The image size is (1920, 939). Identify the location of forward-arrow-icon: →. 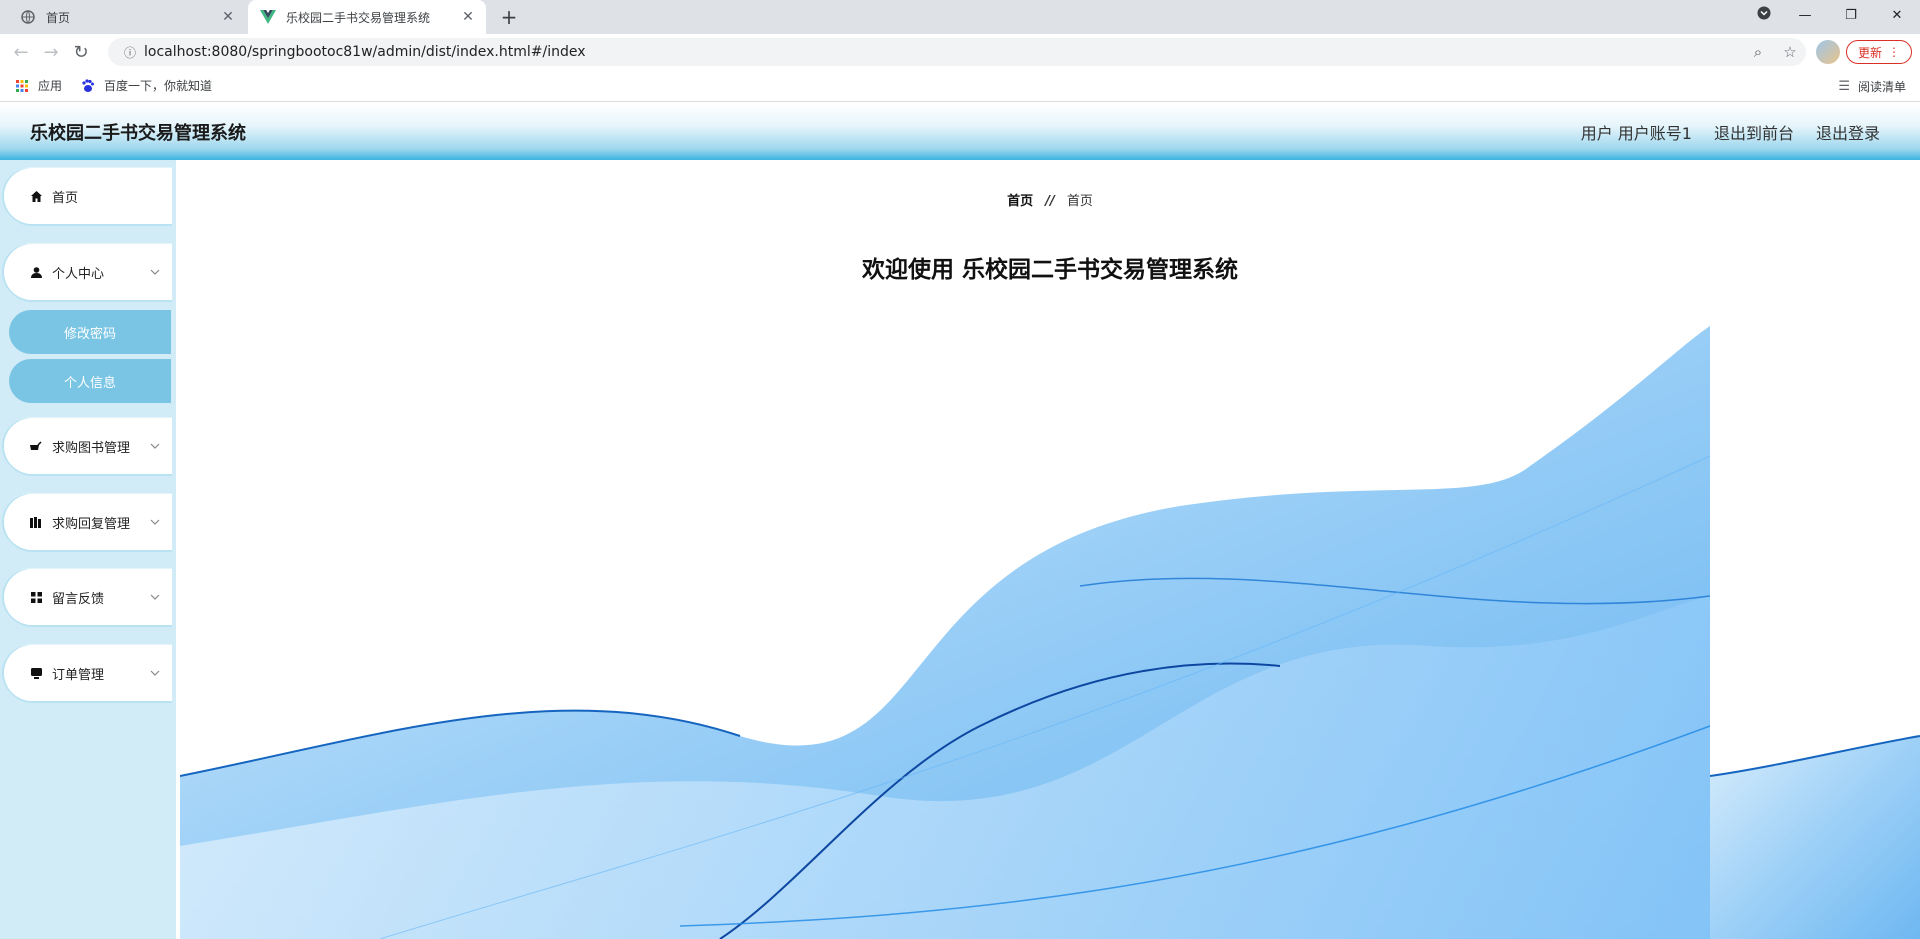
(51, 52).